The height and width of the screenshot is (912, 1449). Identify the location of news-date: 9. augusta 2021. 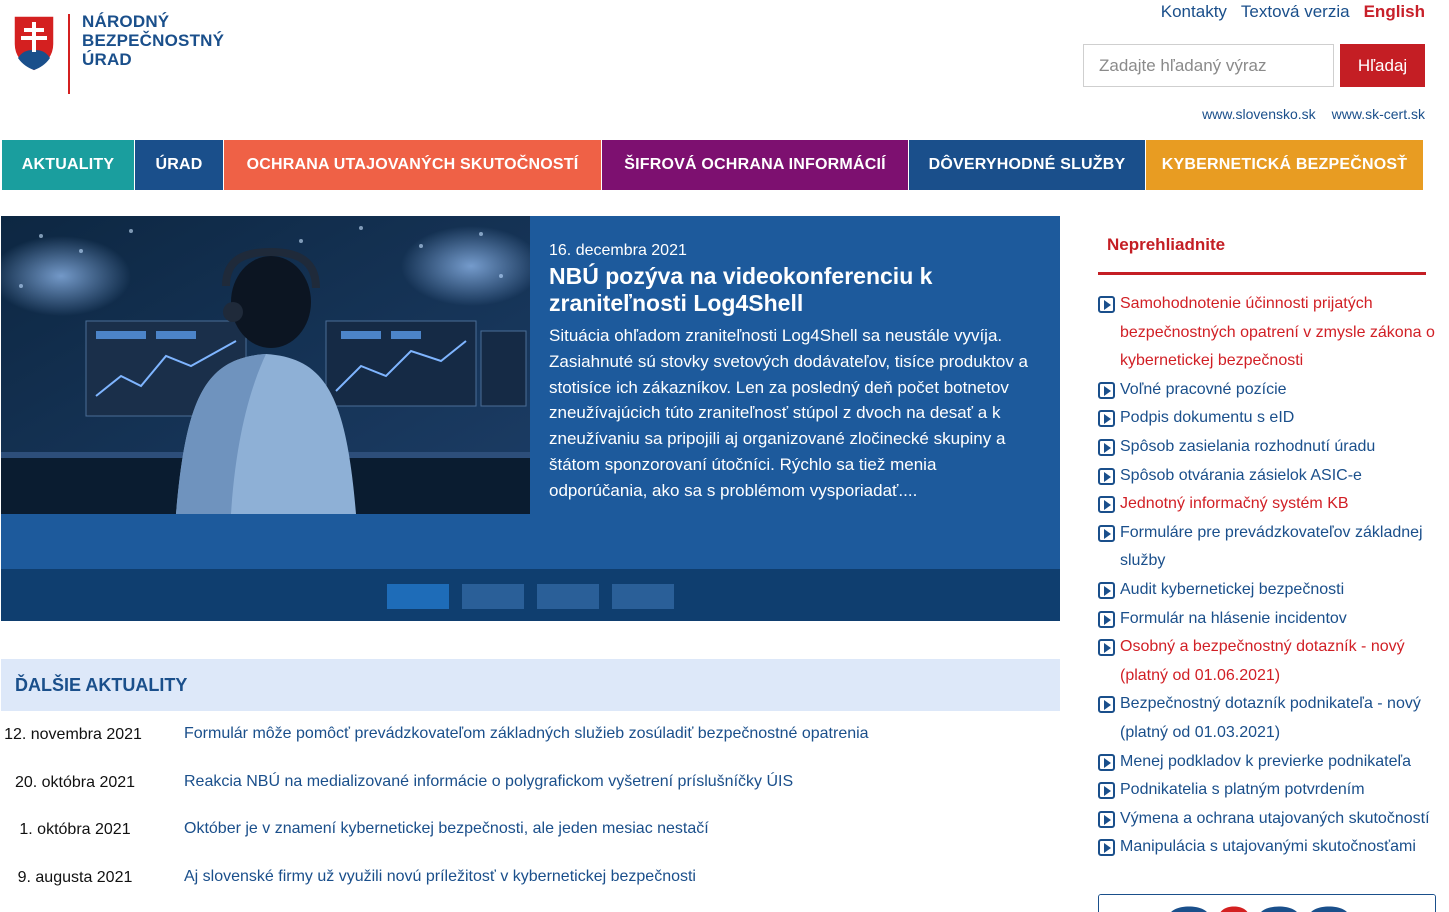
(75, 877).